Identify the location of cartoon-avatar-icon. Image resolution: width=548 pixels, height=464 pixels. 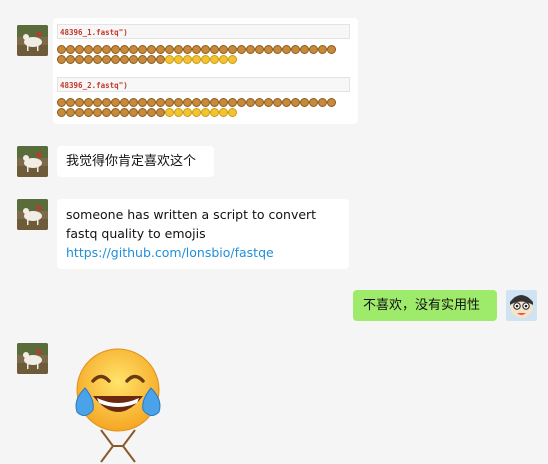
(521, 305).